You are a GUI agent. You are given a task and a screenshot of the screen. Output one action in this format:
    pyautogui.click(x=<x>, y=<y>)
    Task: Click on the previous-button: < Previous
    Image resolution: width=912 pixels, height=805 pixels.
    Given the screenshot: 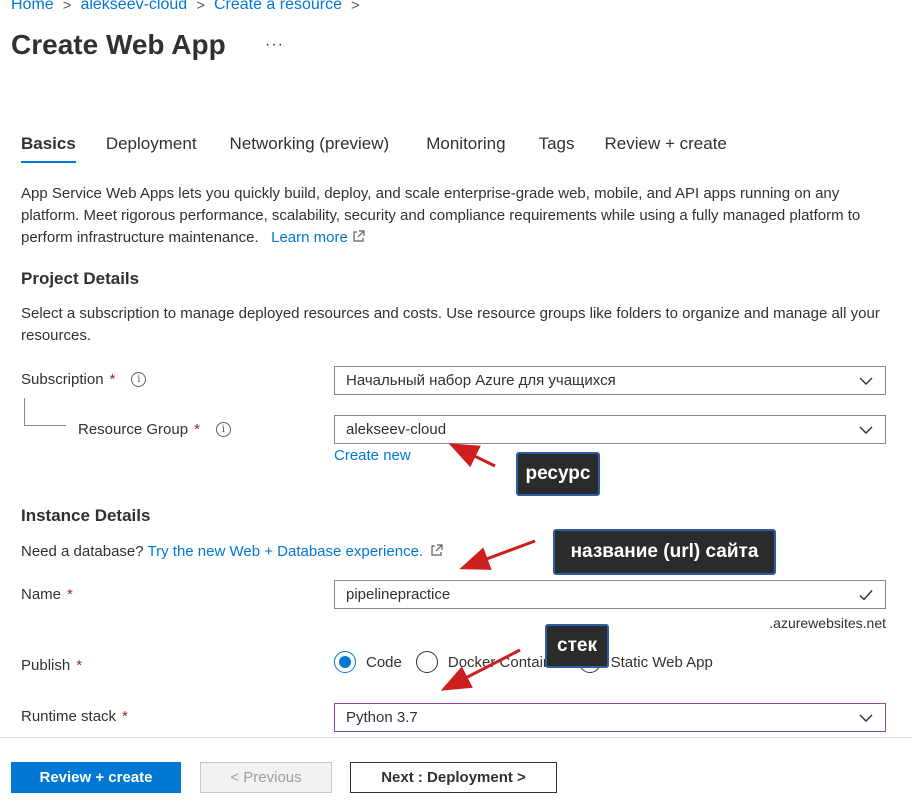 What is the action you would take?
    pyautogui.click(x=266, y=777)
    